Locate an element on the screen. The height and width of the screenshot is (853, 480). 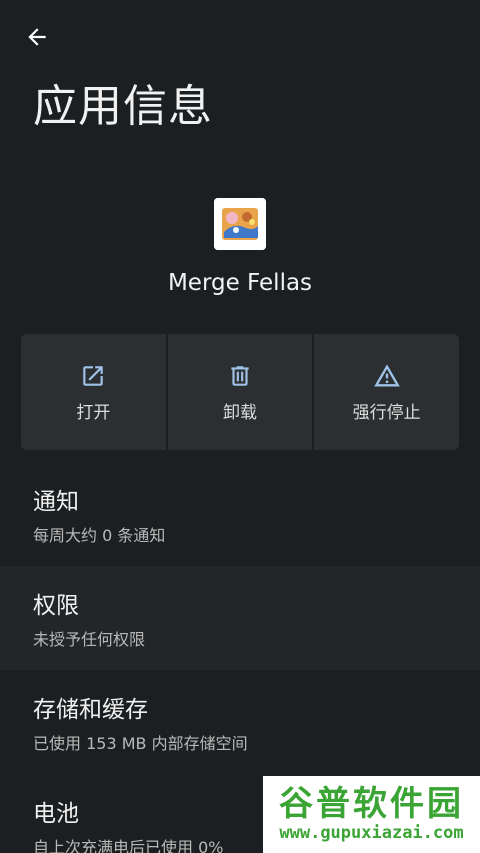
watermark-url: www.gupuxiazai.com is located at coordinates (371, 832).